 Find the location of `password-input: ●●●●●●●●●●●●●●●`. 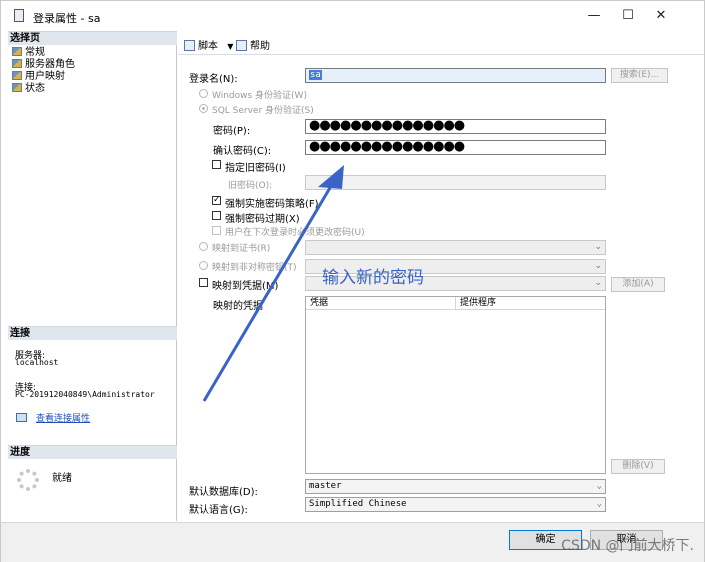

password-input: ●●●●●●●●●●●●●●● is located at coordinates (455, 126).